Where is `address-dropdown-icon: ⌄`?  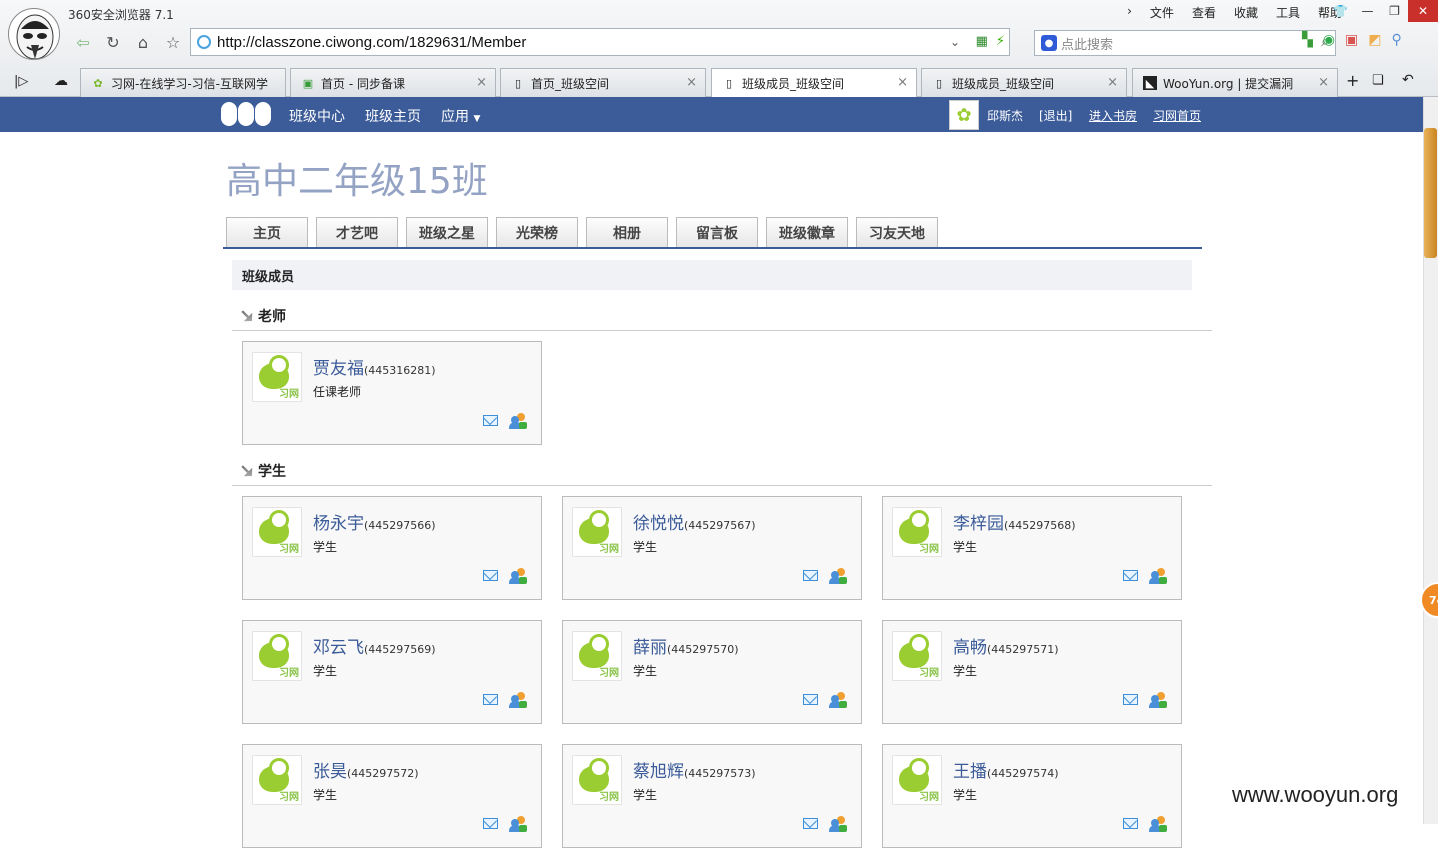
address-dropdown-icon: ⌄ is located at coordinates (955, 42).